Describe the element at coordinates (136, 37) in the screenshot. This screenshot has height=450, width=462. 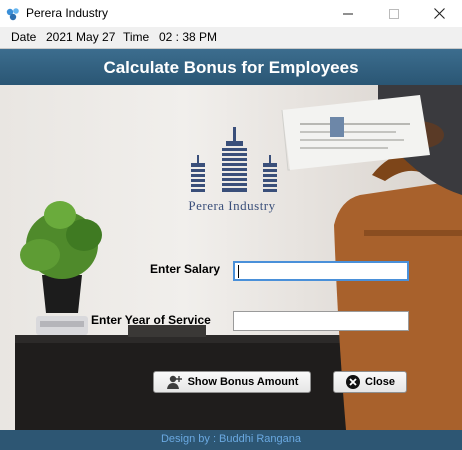
I see `time-label: Time` at that location.